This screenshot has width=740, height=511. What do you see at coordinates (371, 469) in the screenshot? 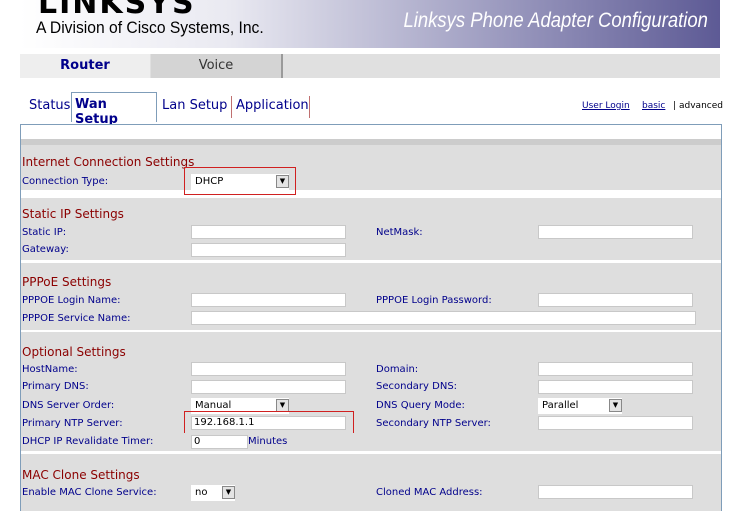
I see `mac-clone-section-row: MAC Clone Settings` at bounding box center [371, 469].